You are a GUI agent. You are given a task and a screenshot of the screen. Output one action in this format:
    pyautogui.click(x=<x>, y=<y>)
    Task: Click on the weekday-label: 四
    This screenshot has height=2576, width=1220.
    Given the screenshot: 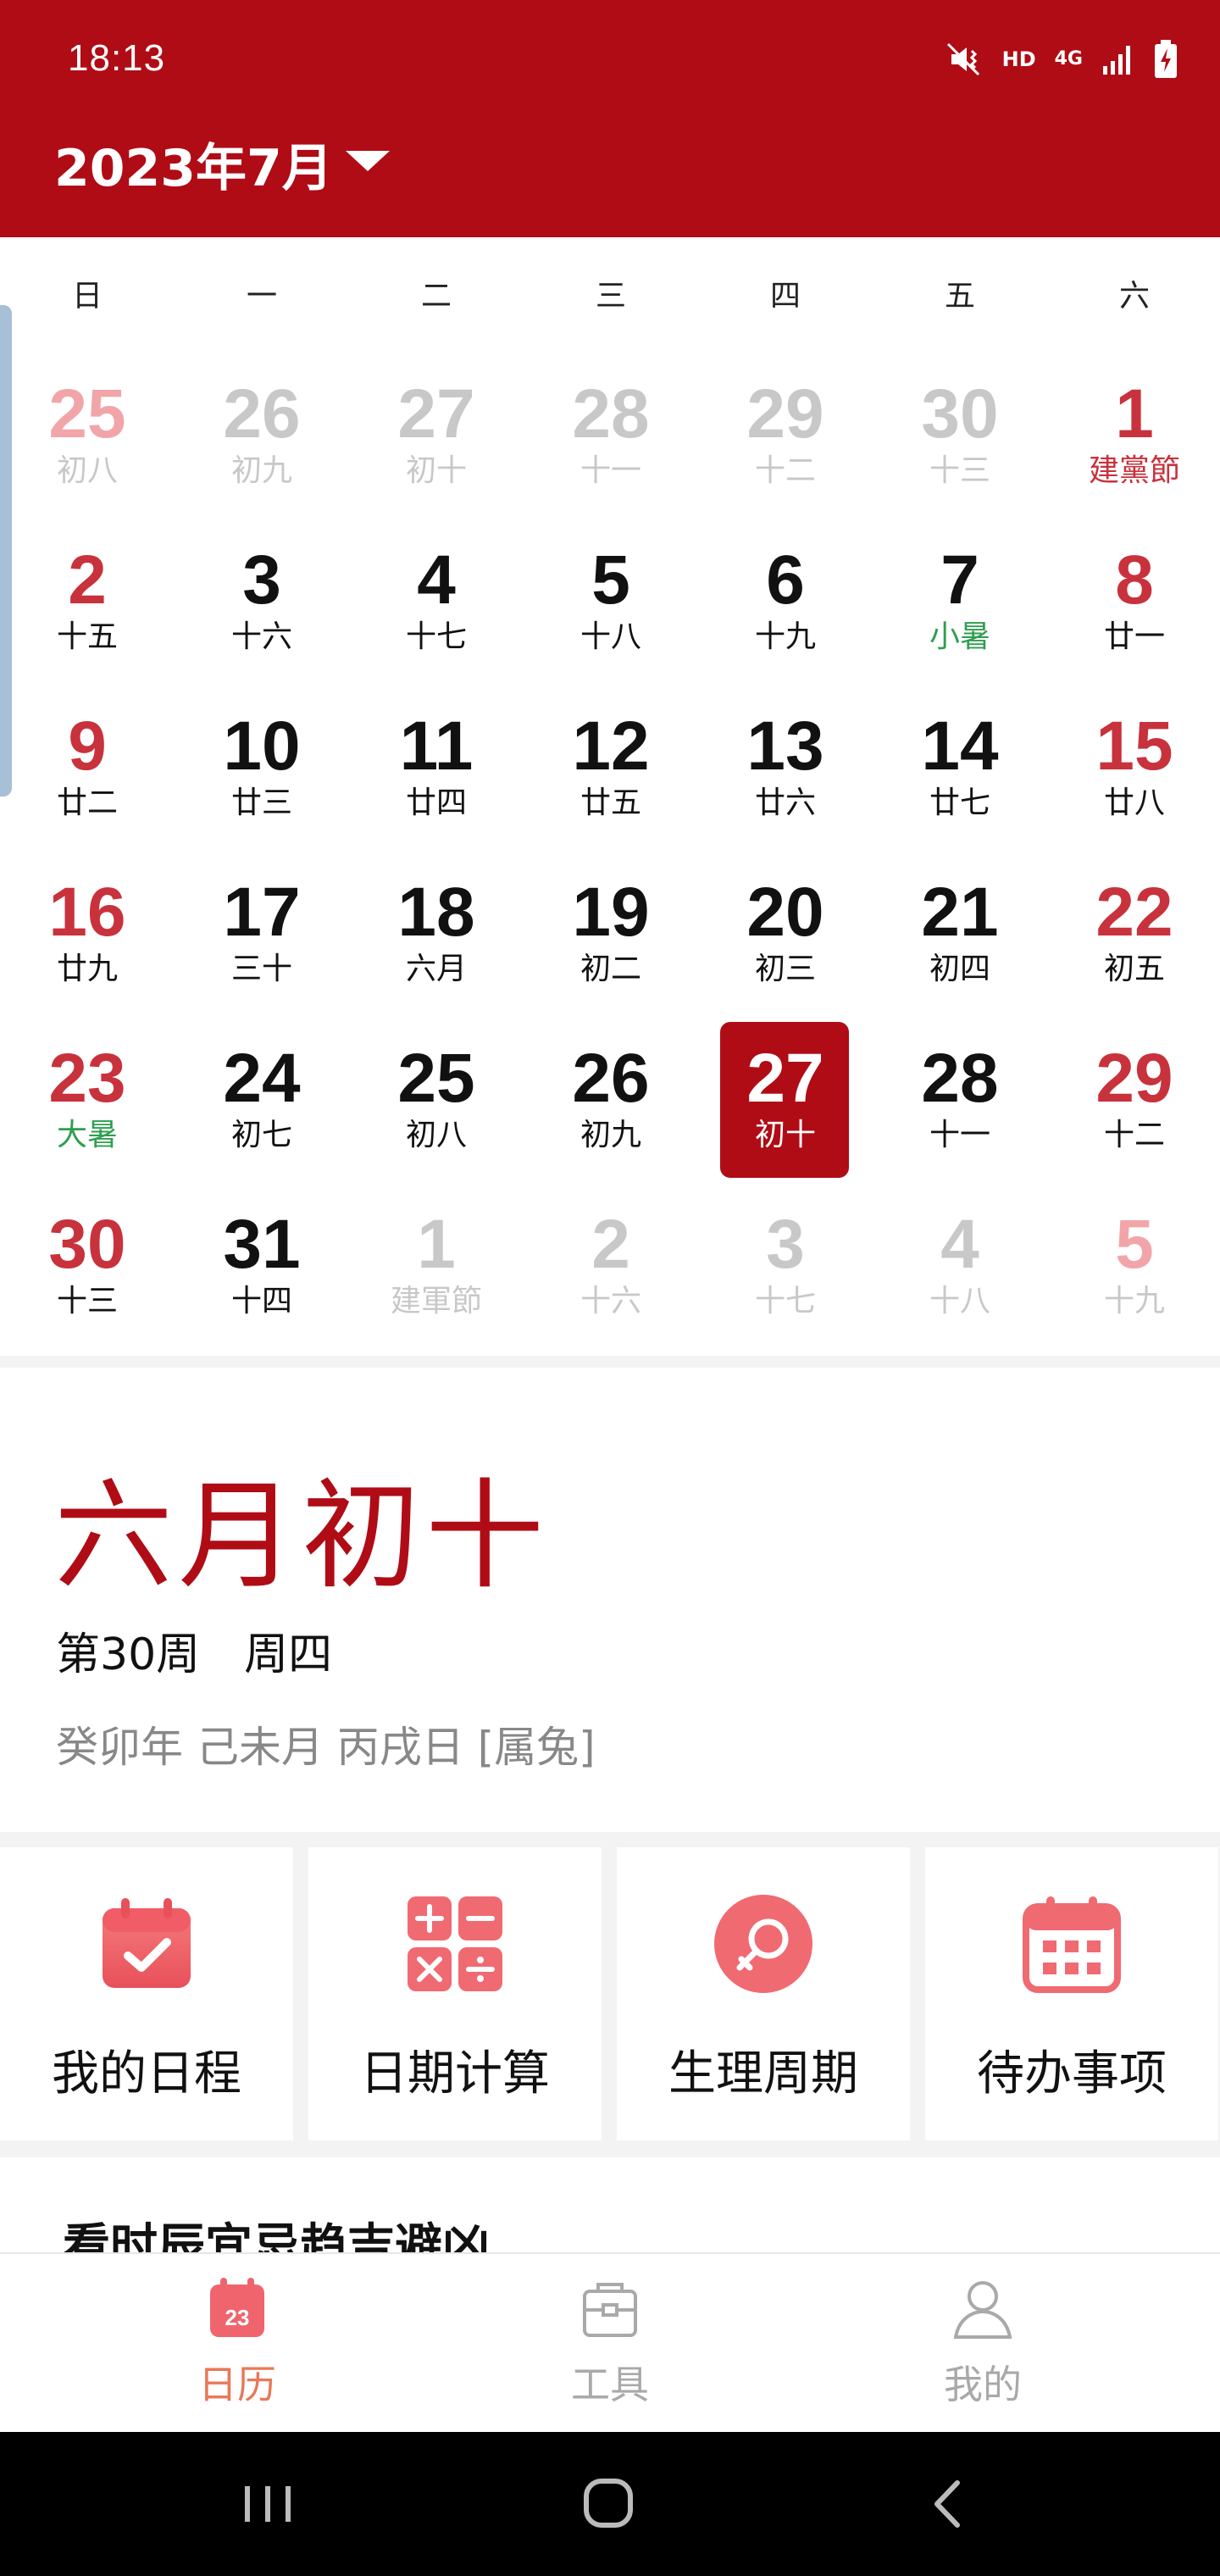 What is the action you would take?
    pyautogui.click(x=785, y=296)
    